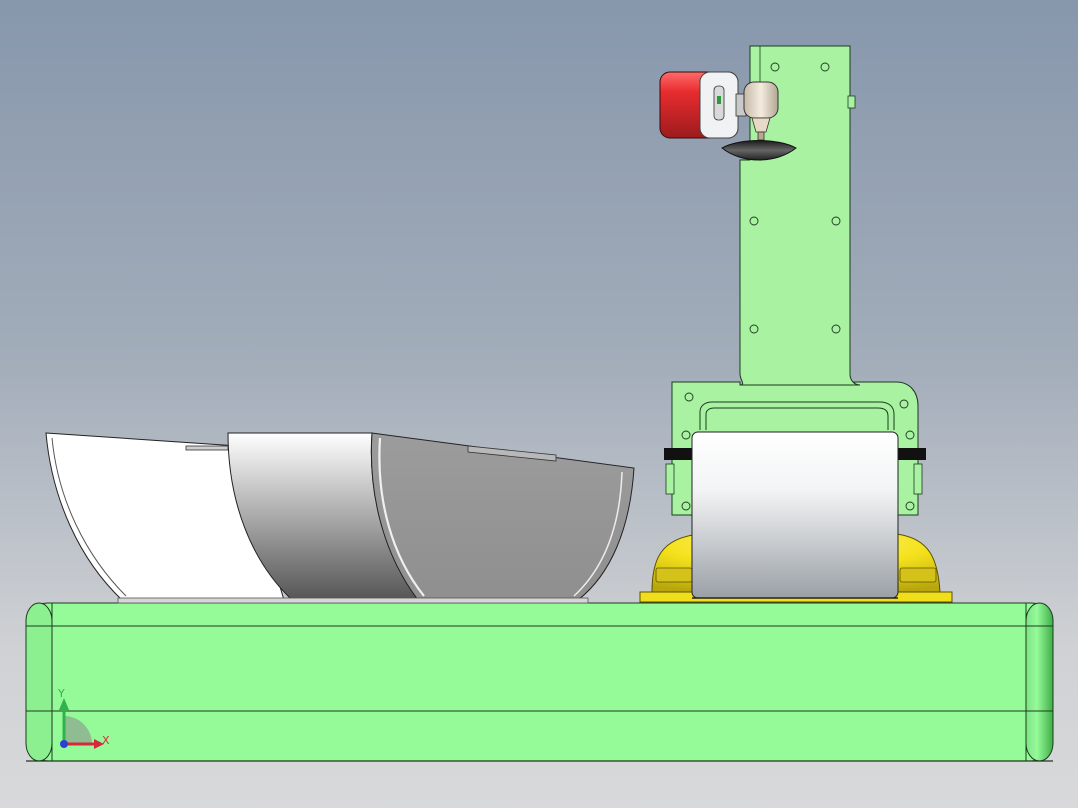 The image size is (1078, 808). What do you see at coordinates (106, 740) in the screenshot?
I see `axis-x-label: X` at bounding box center [106, 740].